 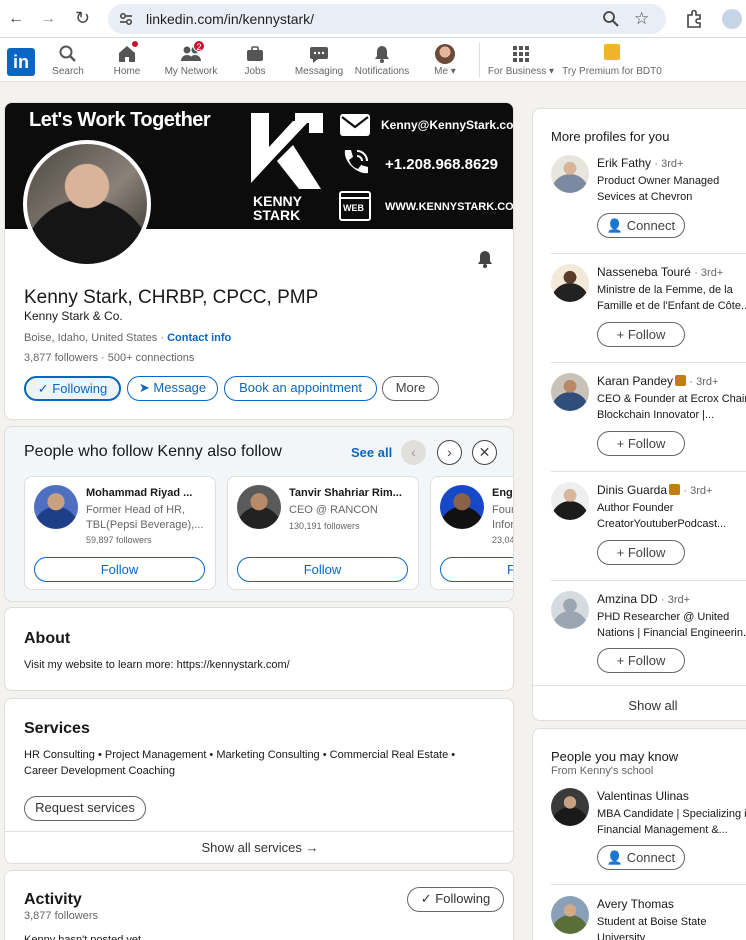 What do you see at coordinates (333, 510) in the screenshot?
I see `follow-card-headline: CEO @ RANCON` at bounding box center [333, 510].